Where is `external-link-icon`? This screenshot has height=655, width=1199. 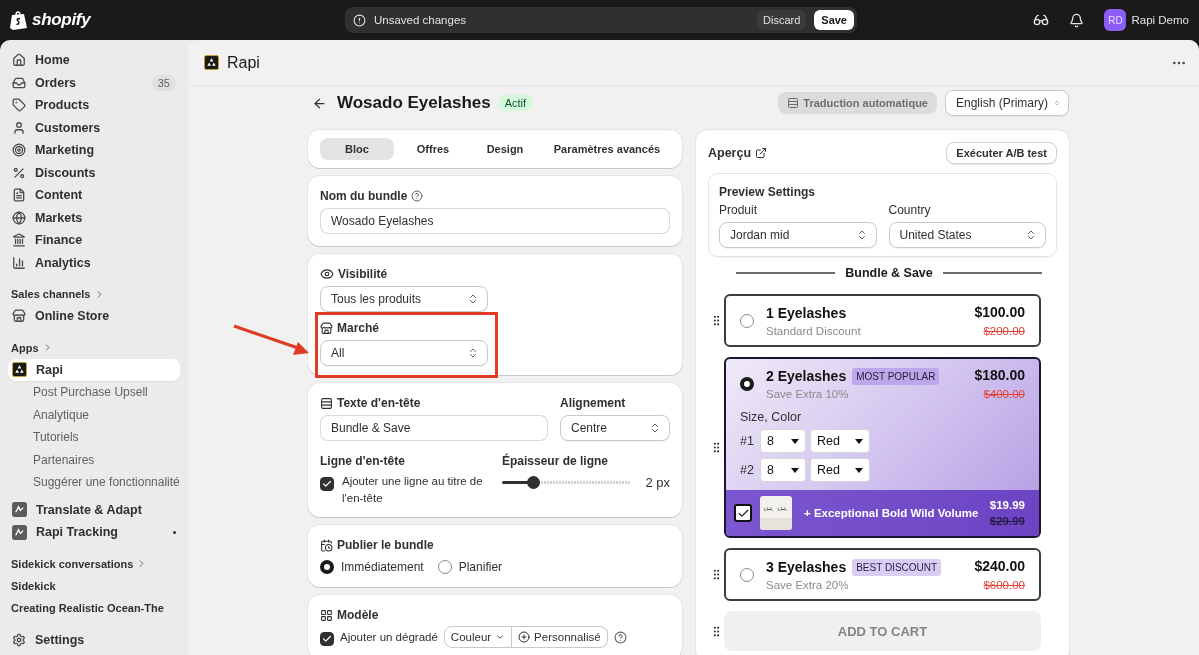 external-link-icon is located at coordinates (761, 153).